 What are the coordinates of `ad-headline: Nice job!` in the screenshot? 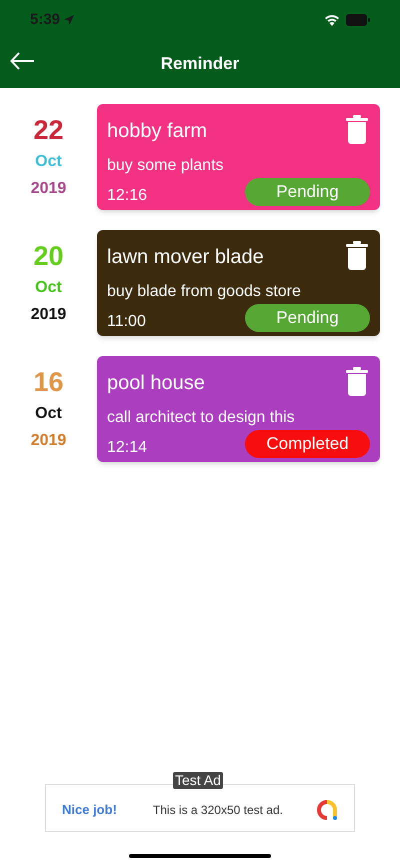 It's located at (89, 810).